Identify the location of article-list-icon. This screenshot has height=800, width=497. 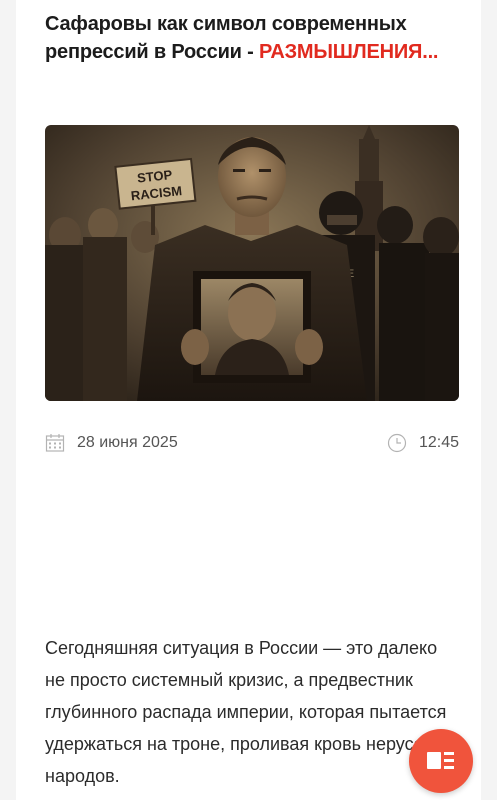
(440, 760).